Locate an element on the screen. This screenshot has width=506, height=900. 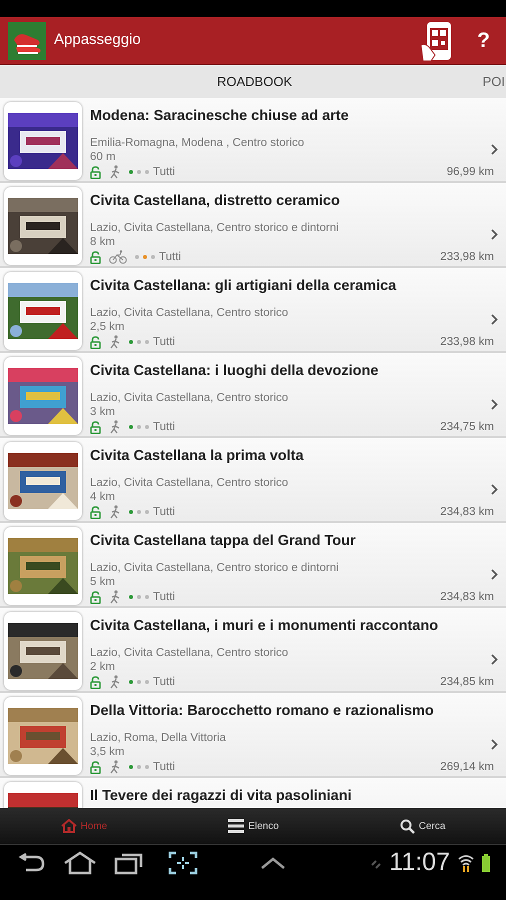
route-row: Civita Castellana la prima volta Lazio, Civita Castellana, Centro storico 4 km Tutti 234,83 km is located at coordinates (253, 480).